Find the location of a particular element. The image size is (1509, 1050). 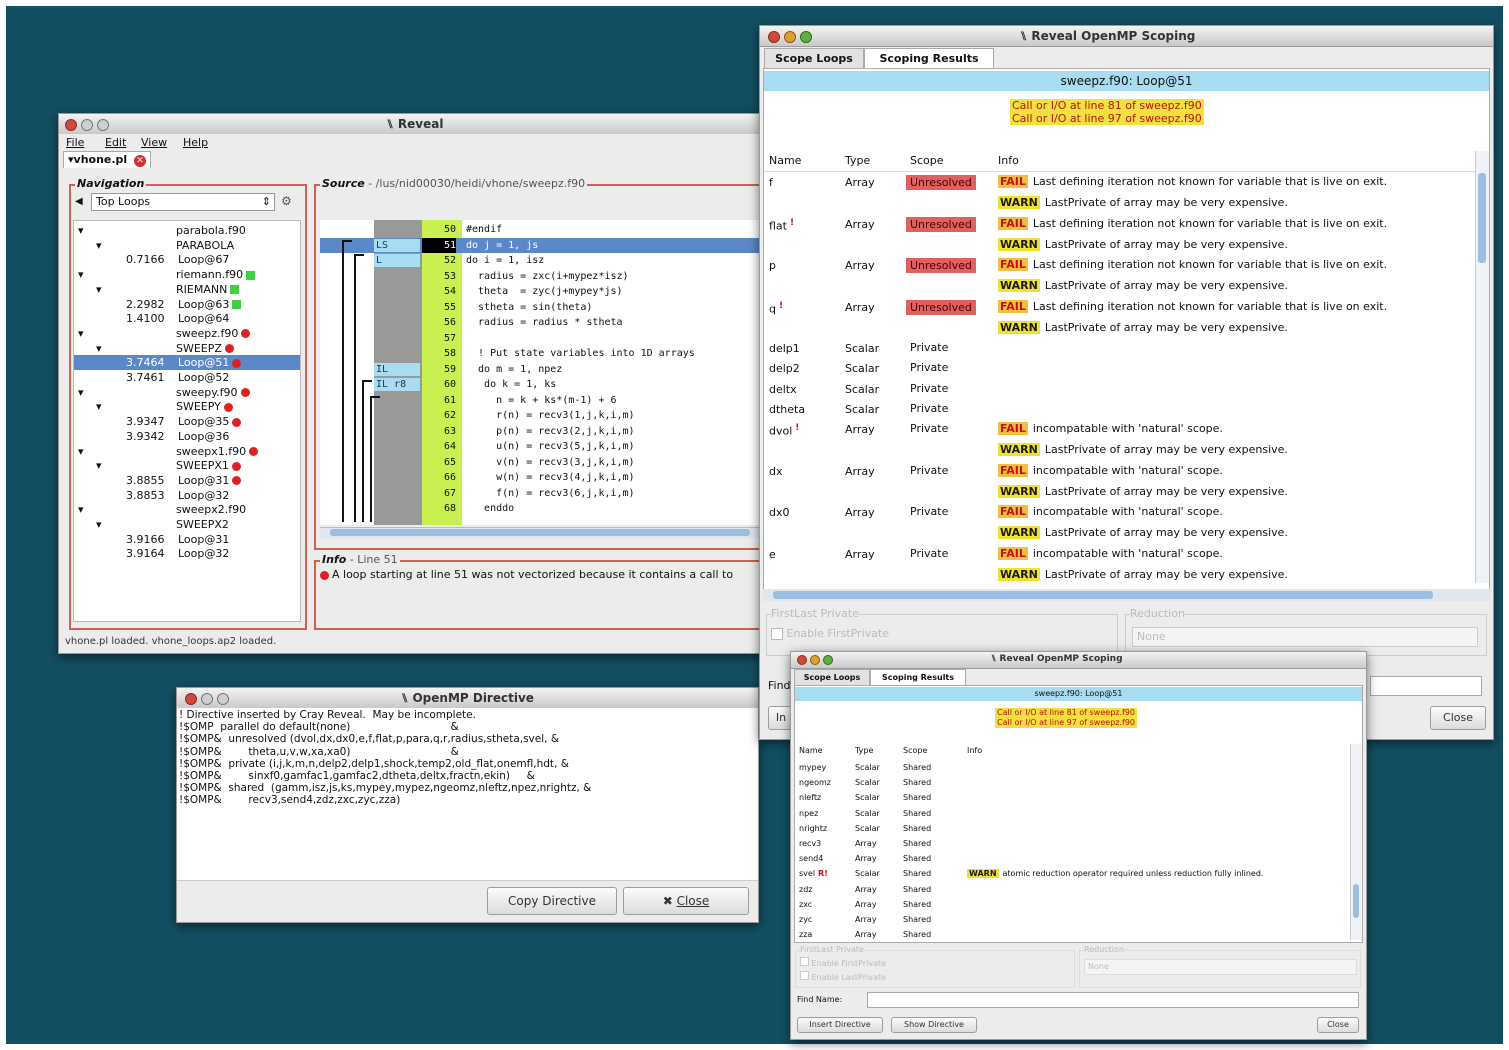

source-line: 53 radius = zxc(i+mypez*isz) is located at coordinates (545, 276).